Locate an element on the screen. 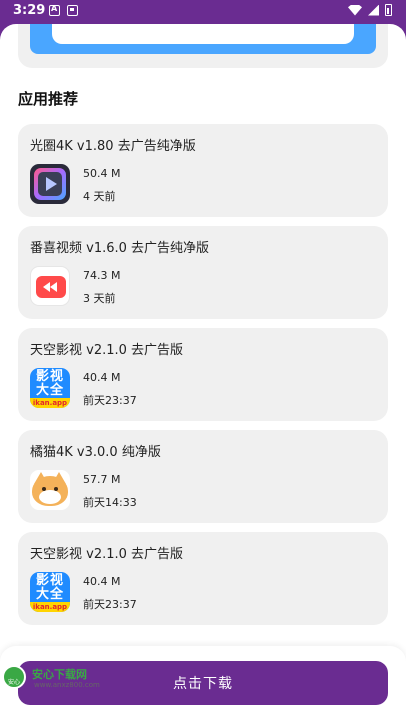 This screenshot has width=406, height=723. status-right-icons is located at coordinates (370, 10).